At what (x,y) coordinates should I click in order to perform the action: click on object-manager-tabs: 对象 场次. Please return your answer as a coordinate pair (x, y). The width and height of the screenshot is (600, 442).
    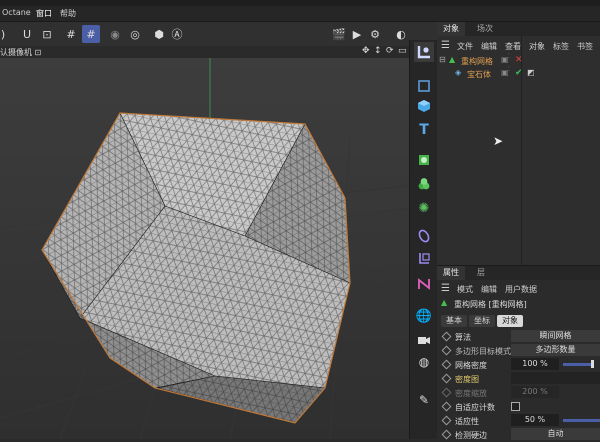
    Looking at the image, I should click on (518, 29).